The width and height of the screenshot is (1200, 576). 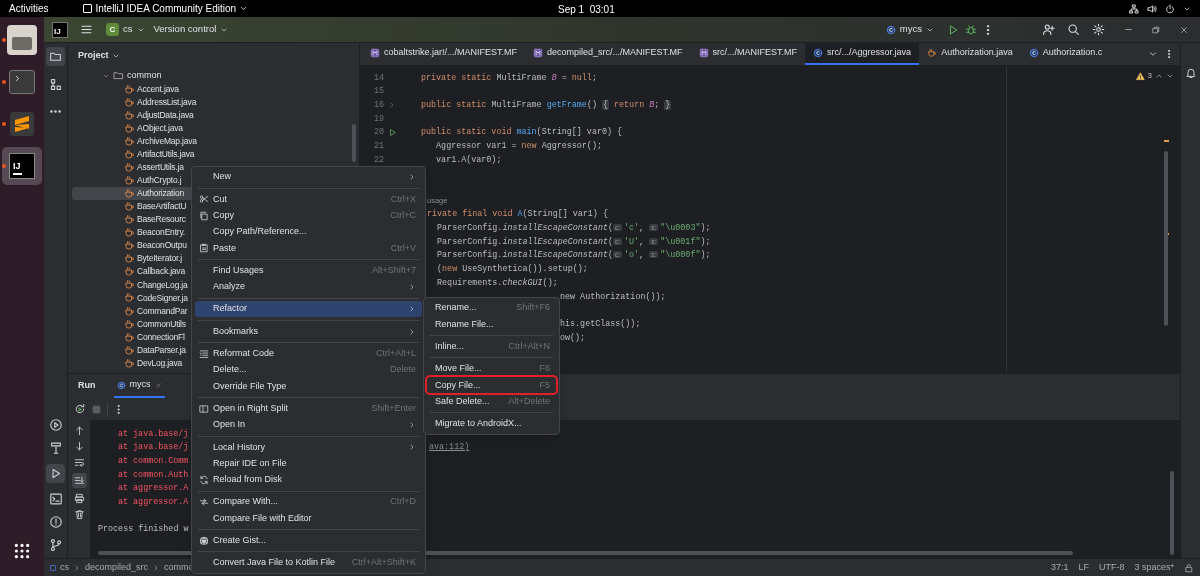 I want to click on code-line: his.getClass());, so click(x=600, y=323).